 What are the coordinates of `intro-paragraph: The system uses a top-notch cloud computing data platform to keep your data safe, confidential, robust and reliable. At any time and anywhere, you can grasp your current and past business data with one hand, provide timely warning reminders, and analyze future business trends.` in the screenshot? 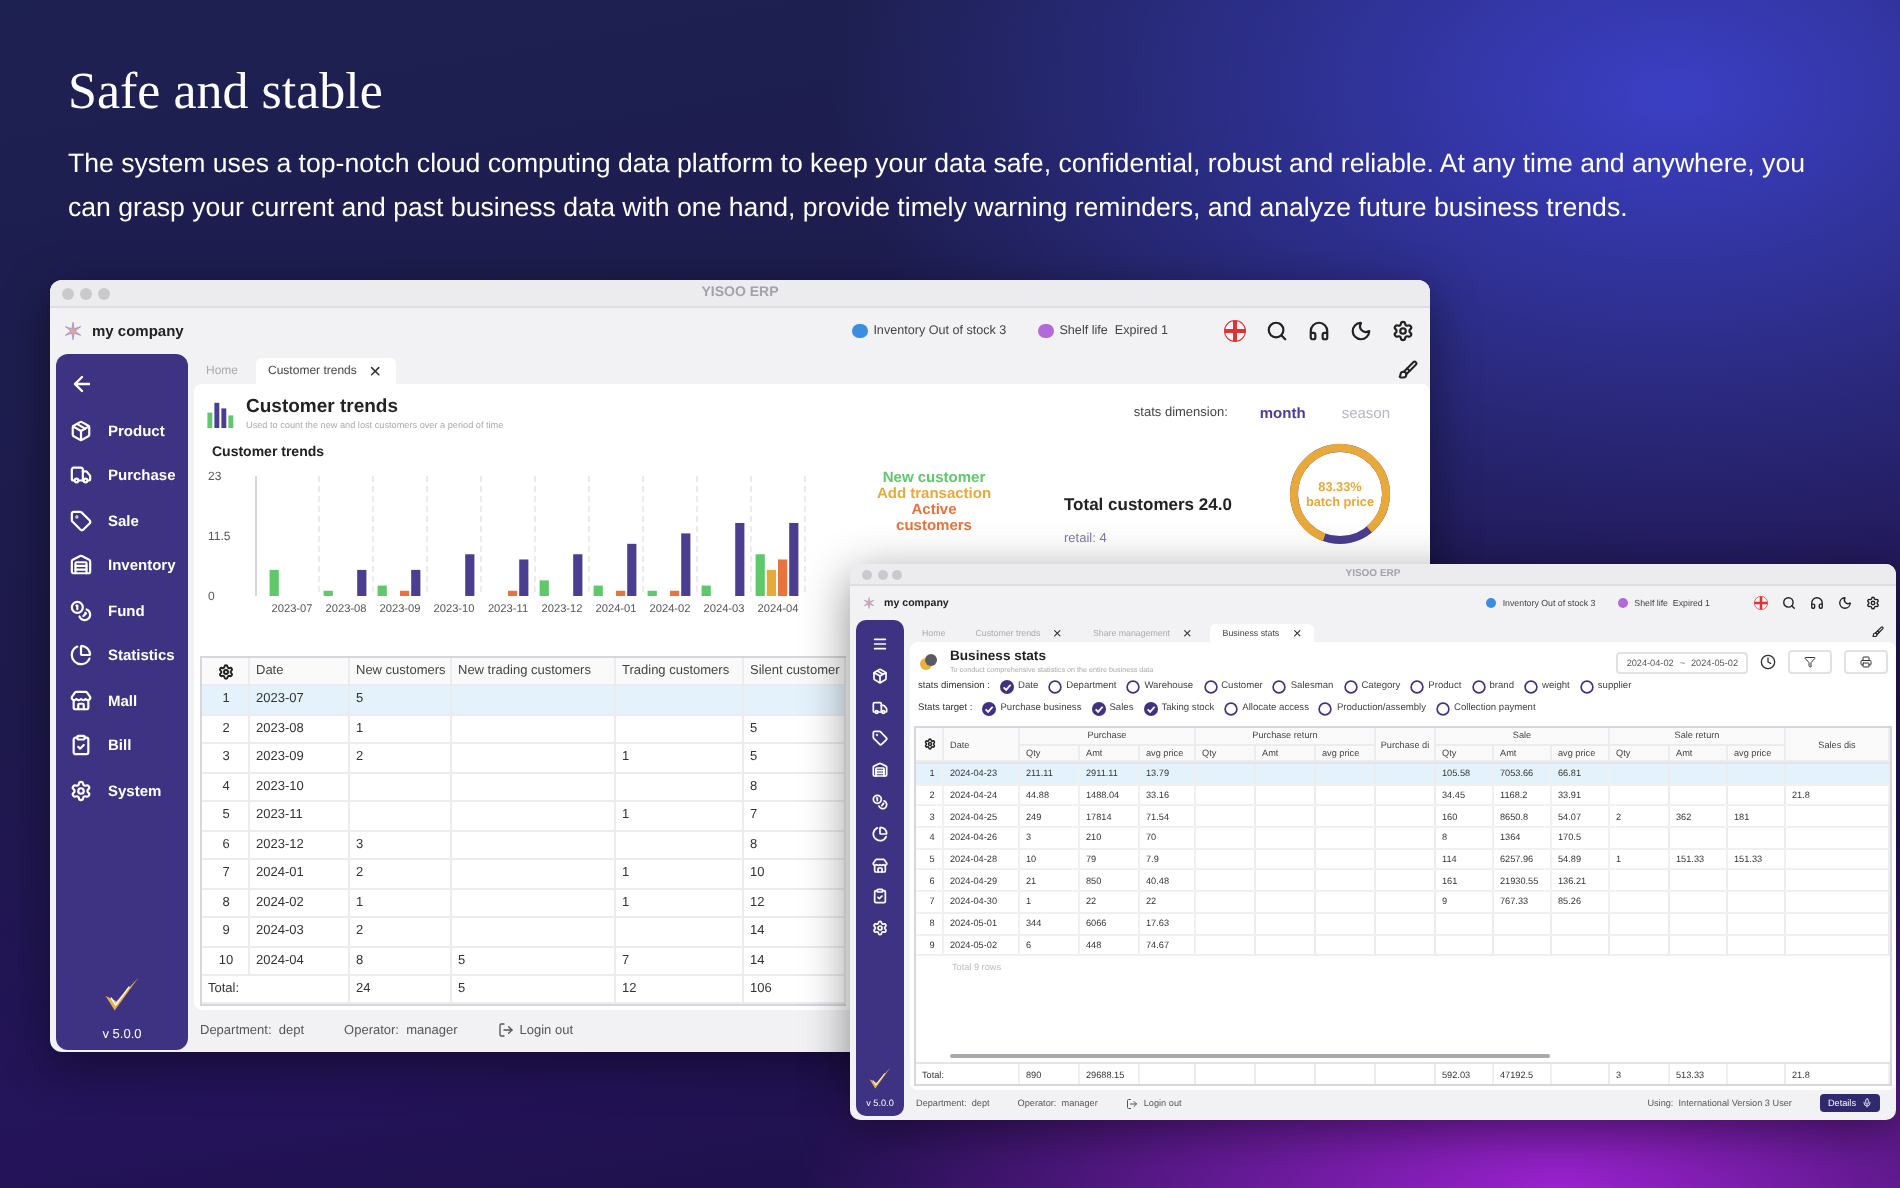 It's located at (937, 186).